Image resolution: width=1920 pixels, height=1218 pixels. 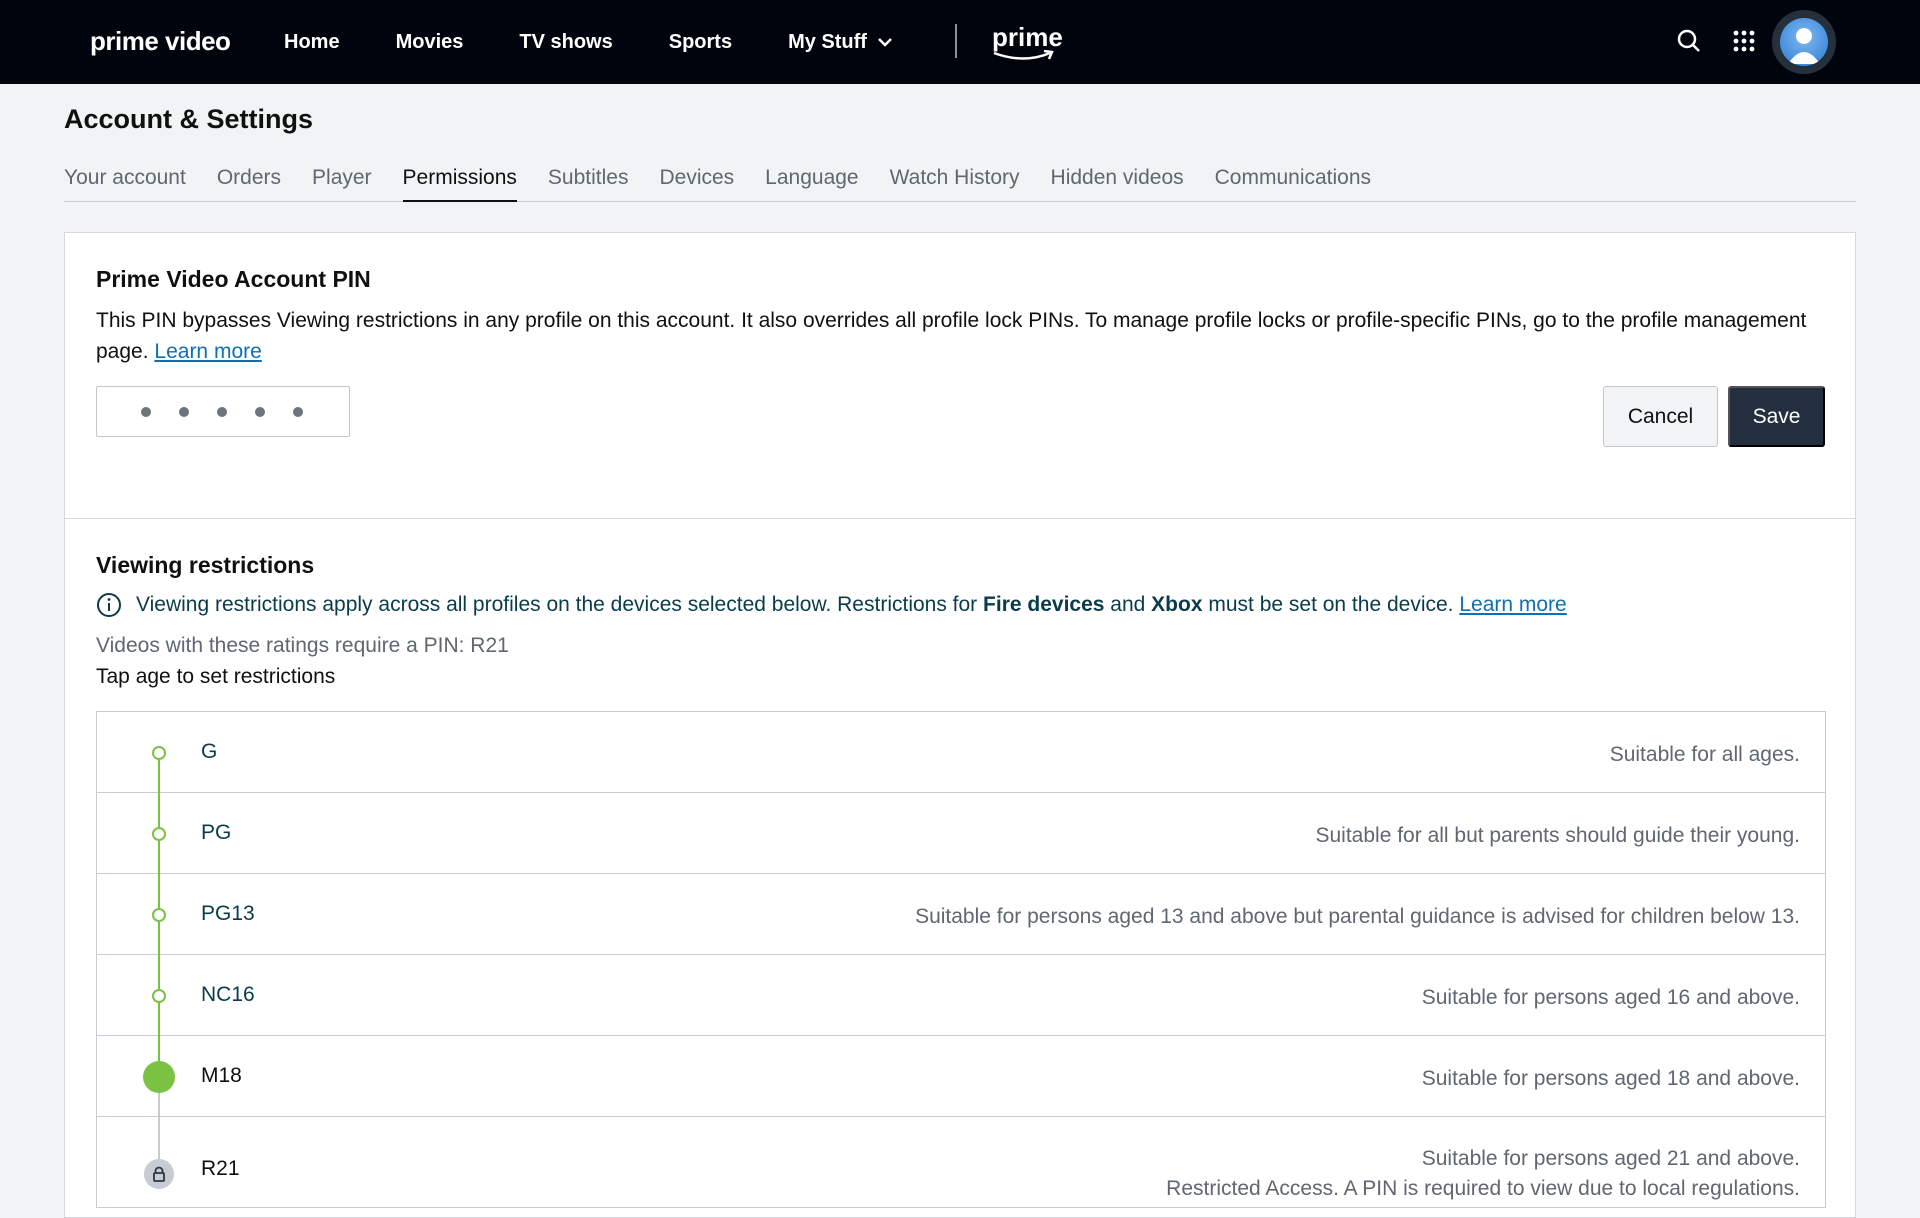 I want to click on rating-code: PG, so click(x=216, y=832).